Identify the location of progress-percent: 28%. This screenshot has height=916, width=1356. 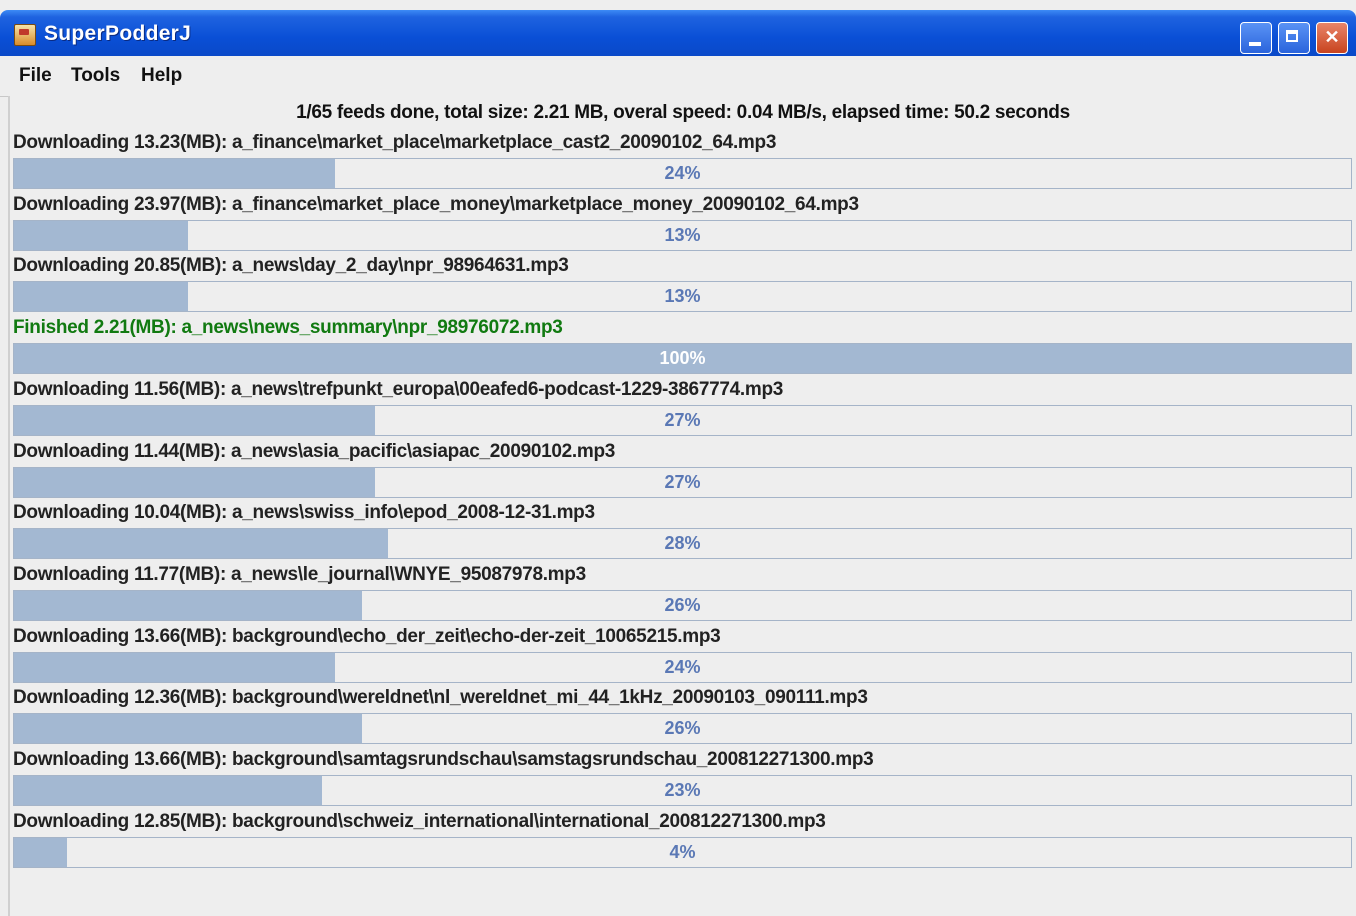
(682, 543).